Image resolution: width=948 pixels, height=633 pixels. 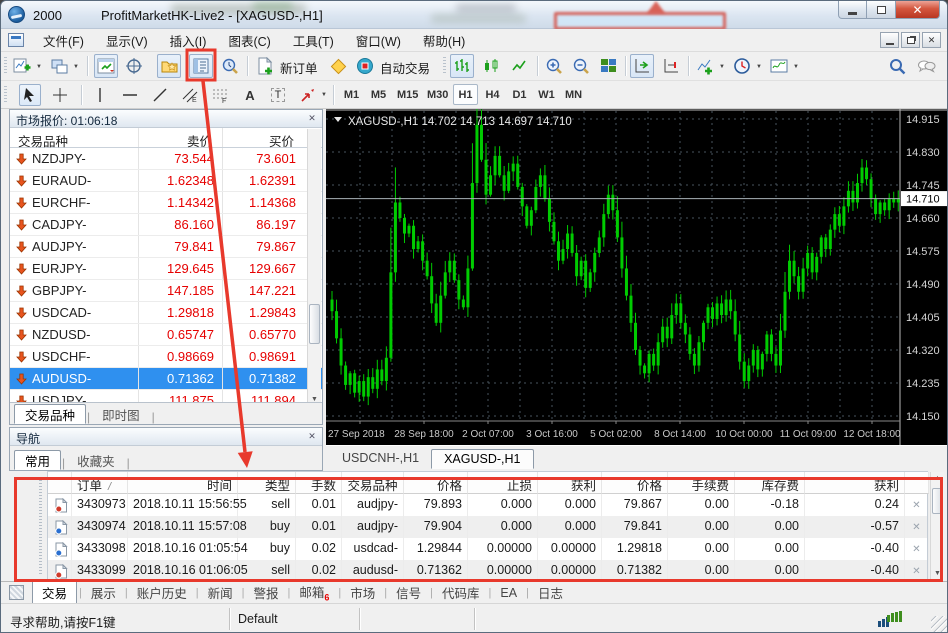 What do you see at coordinates (482, 459) in the screenshot?
I see `chart-tab-XAGUSDH1: XAGUSD-,H1` at bounding box center [482, 459].